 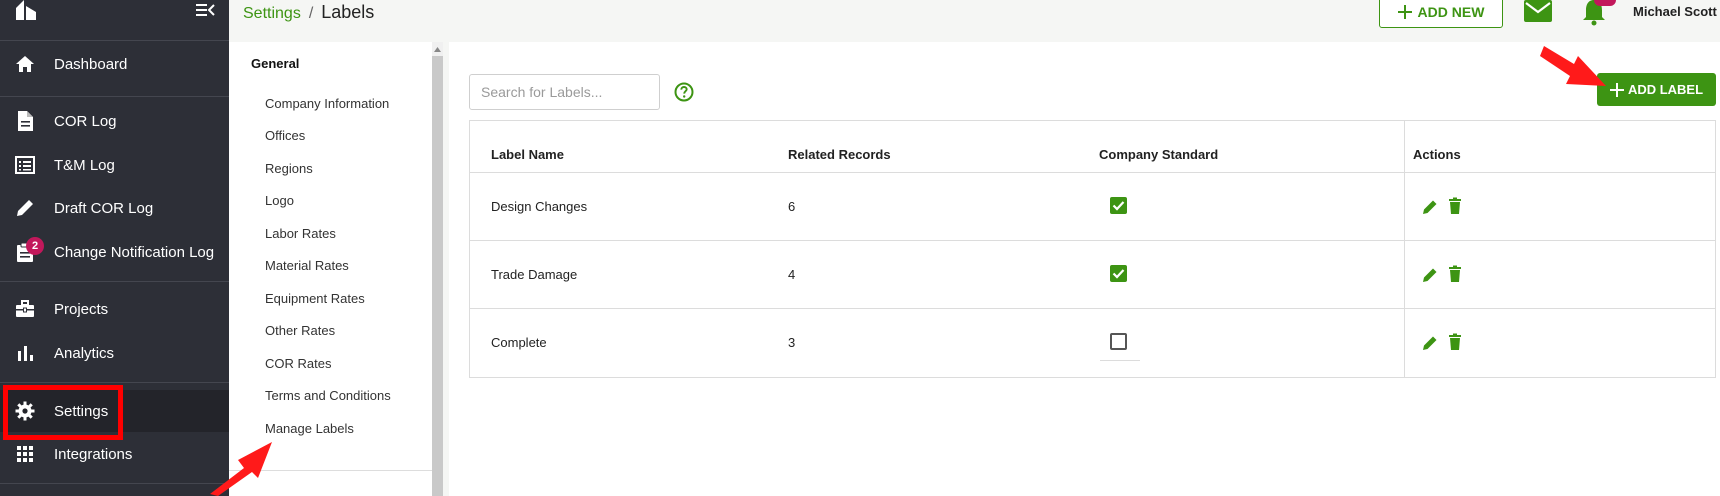 I want to click on mail-icon, so click(x=1538, y=12).